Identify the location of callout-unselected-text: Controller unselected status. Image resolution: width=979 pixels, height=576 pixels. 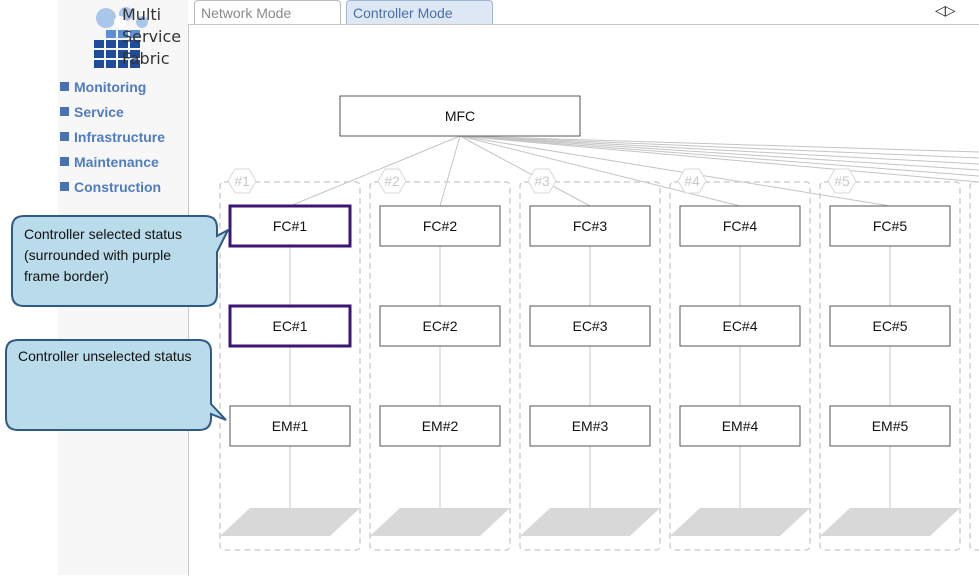
(105, 356).